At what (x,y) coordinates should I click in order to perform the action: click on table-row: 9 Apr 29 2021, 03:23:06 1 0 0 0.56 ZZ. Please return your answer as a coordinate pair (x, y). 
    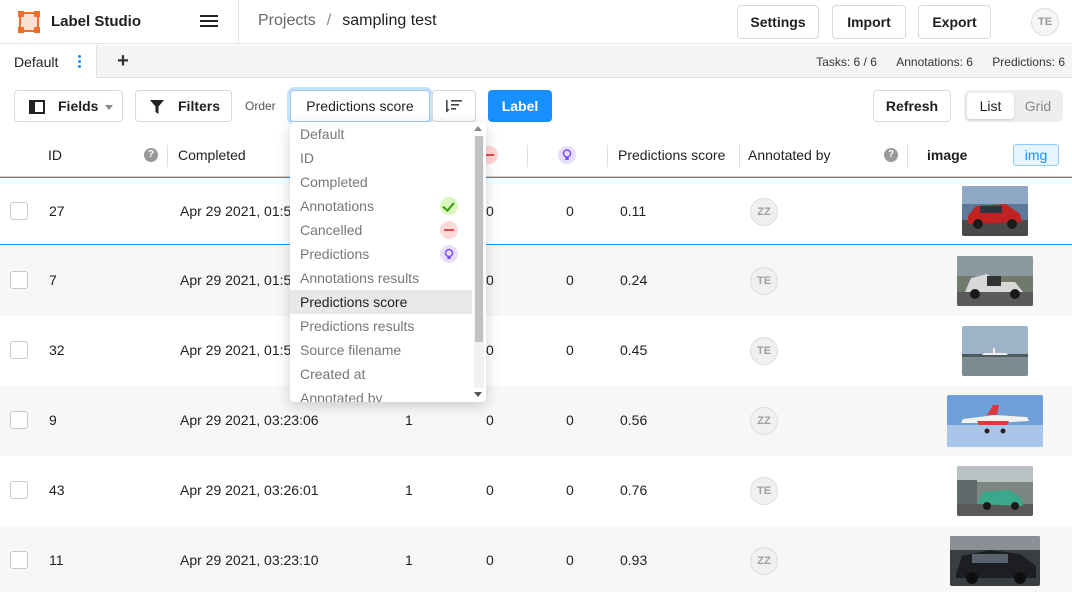
    Looking at the image, I should click on (536, 421).